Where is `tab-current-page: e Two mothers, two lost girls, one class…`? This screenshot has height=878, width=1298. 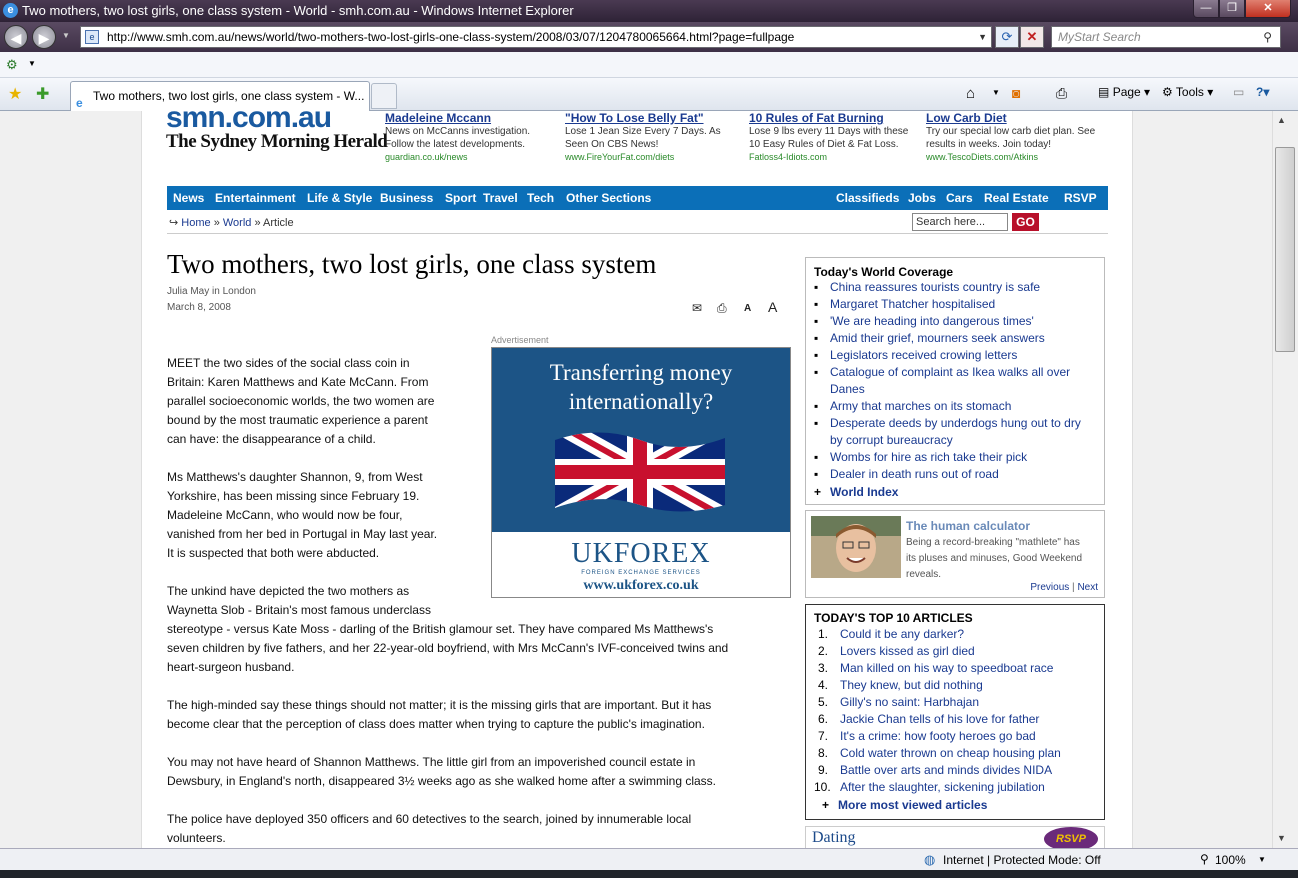 tab-current-page: e Two mothers, two lost girls, one class… is located at coordinates (220, 96).